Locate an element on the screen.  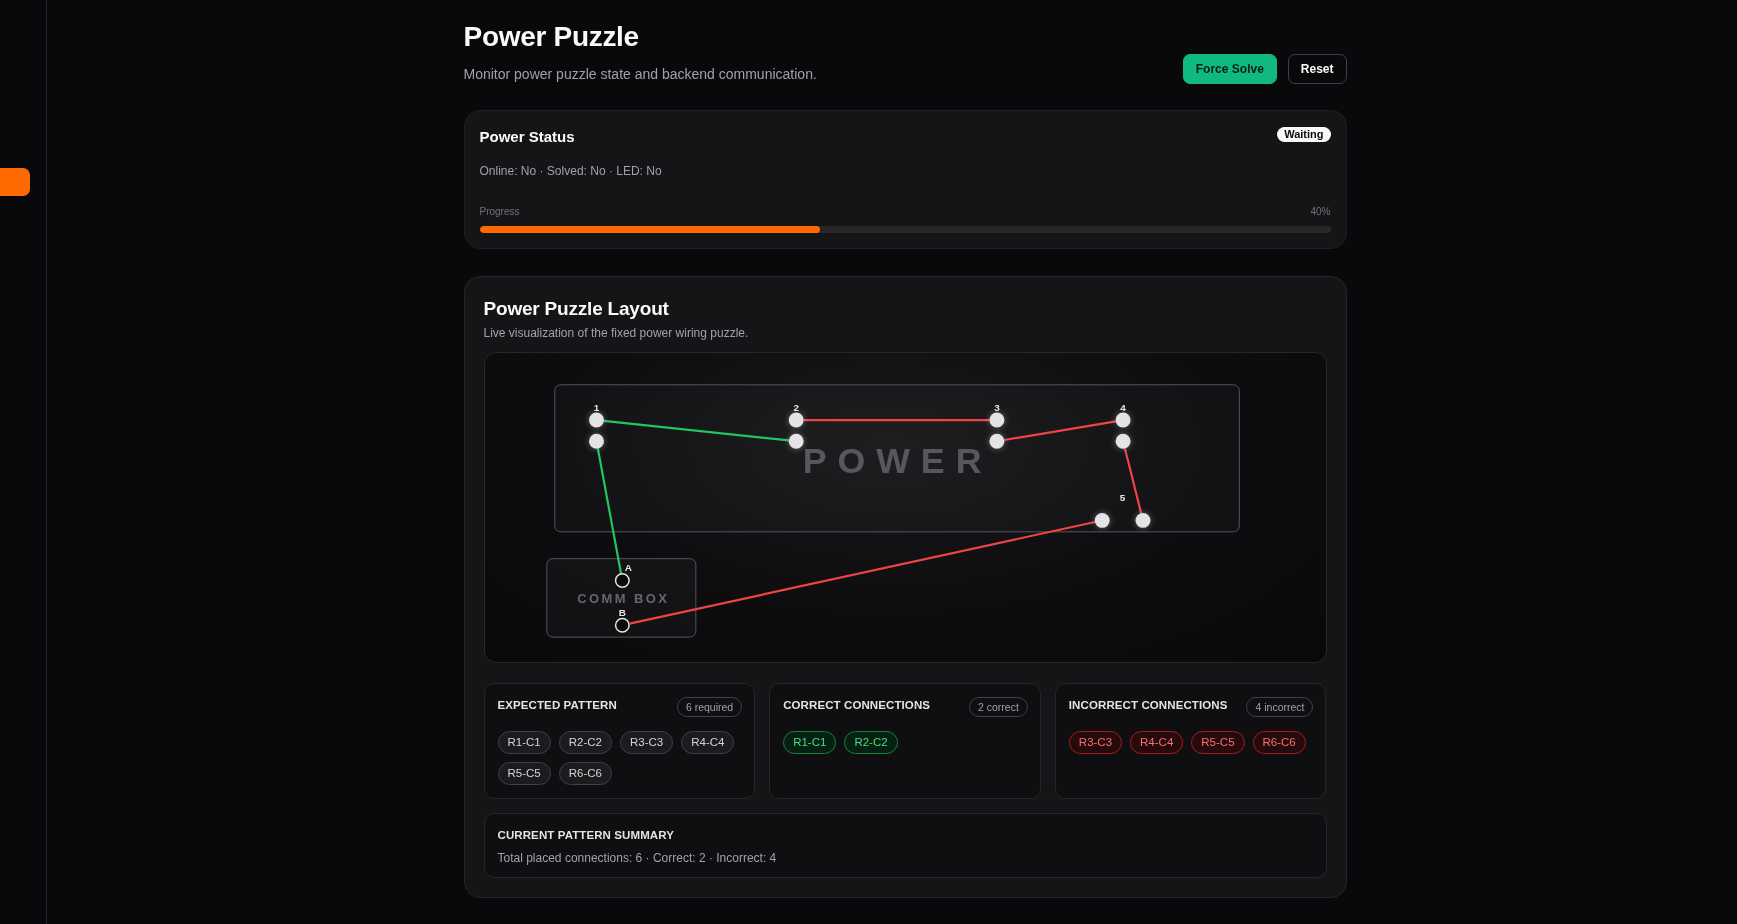
terminal-label: 4 is located at coordinates (1122, 408).